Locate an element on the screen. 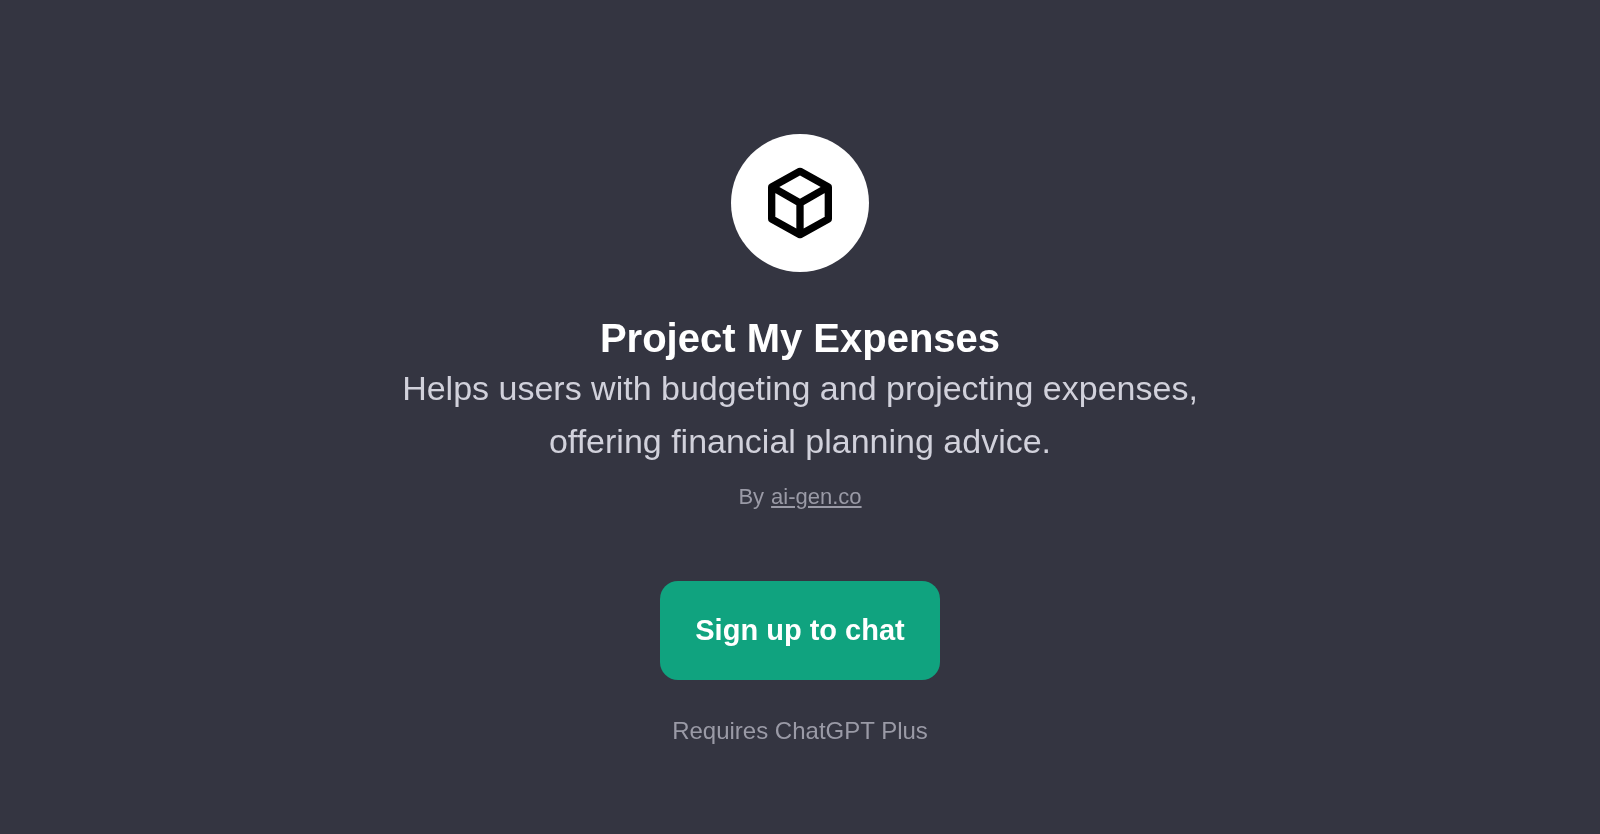  author-link: ai-gen.co is located at coordinates (816, 496).